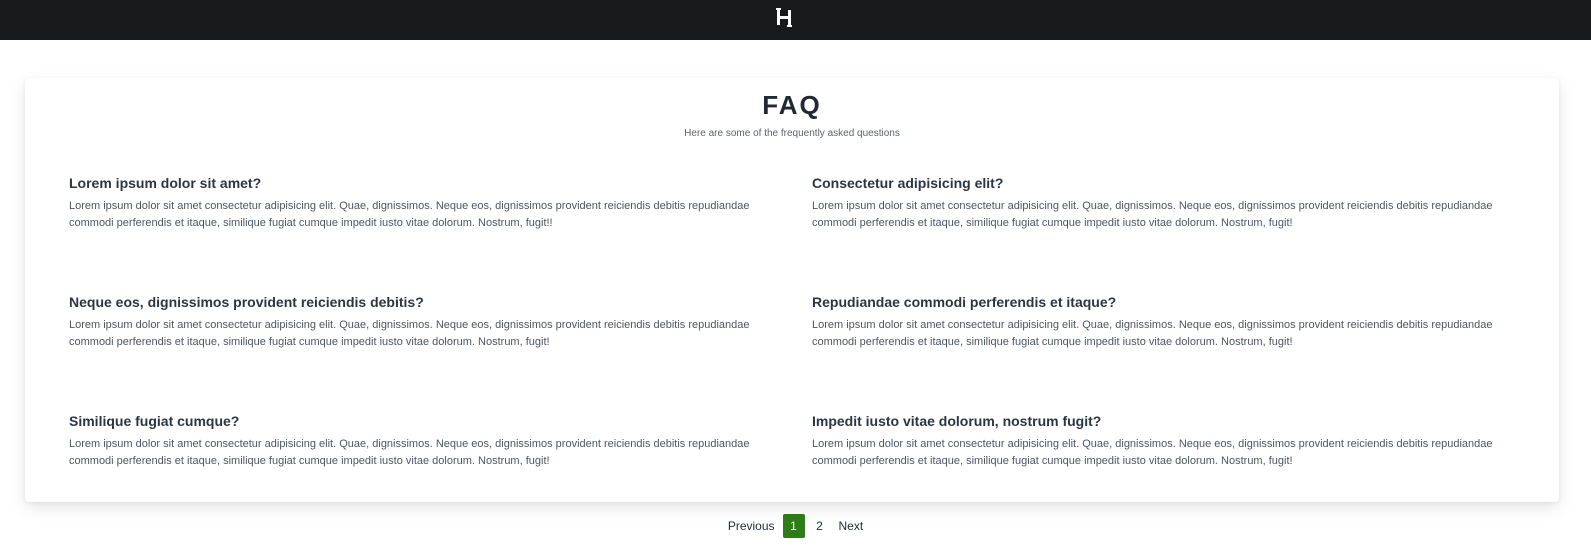  I want to click on page-title: FAQ, so click(792, 105).